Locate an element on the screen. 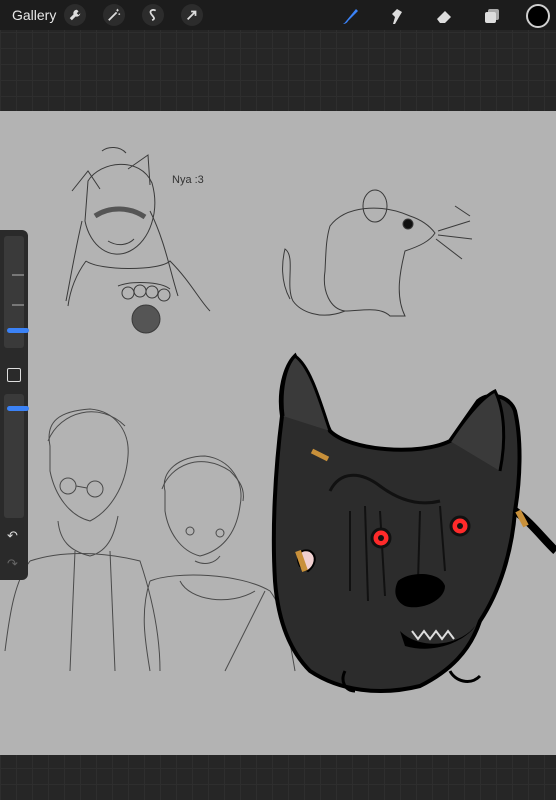  magic-wand-icon is located at coordinates (114, 15).